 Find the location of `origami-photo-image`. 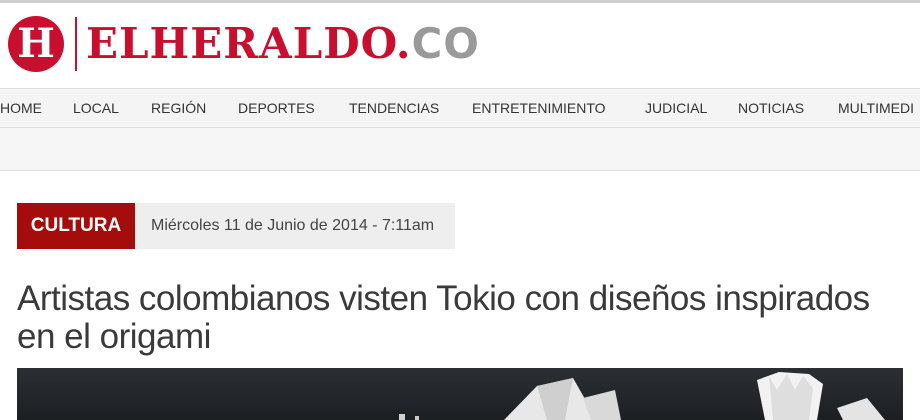

origami-photo-image is located at coordinates (642, 396).